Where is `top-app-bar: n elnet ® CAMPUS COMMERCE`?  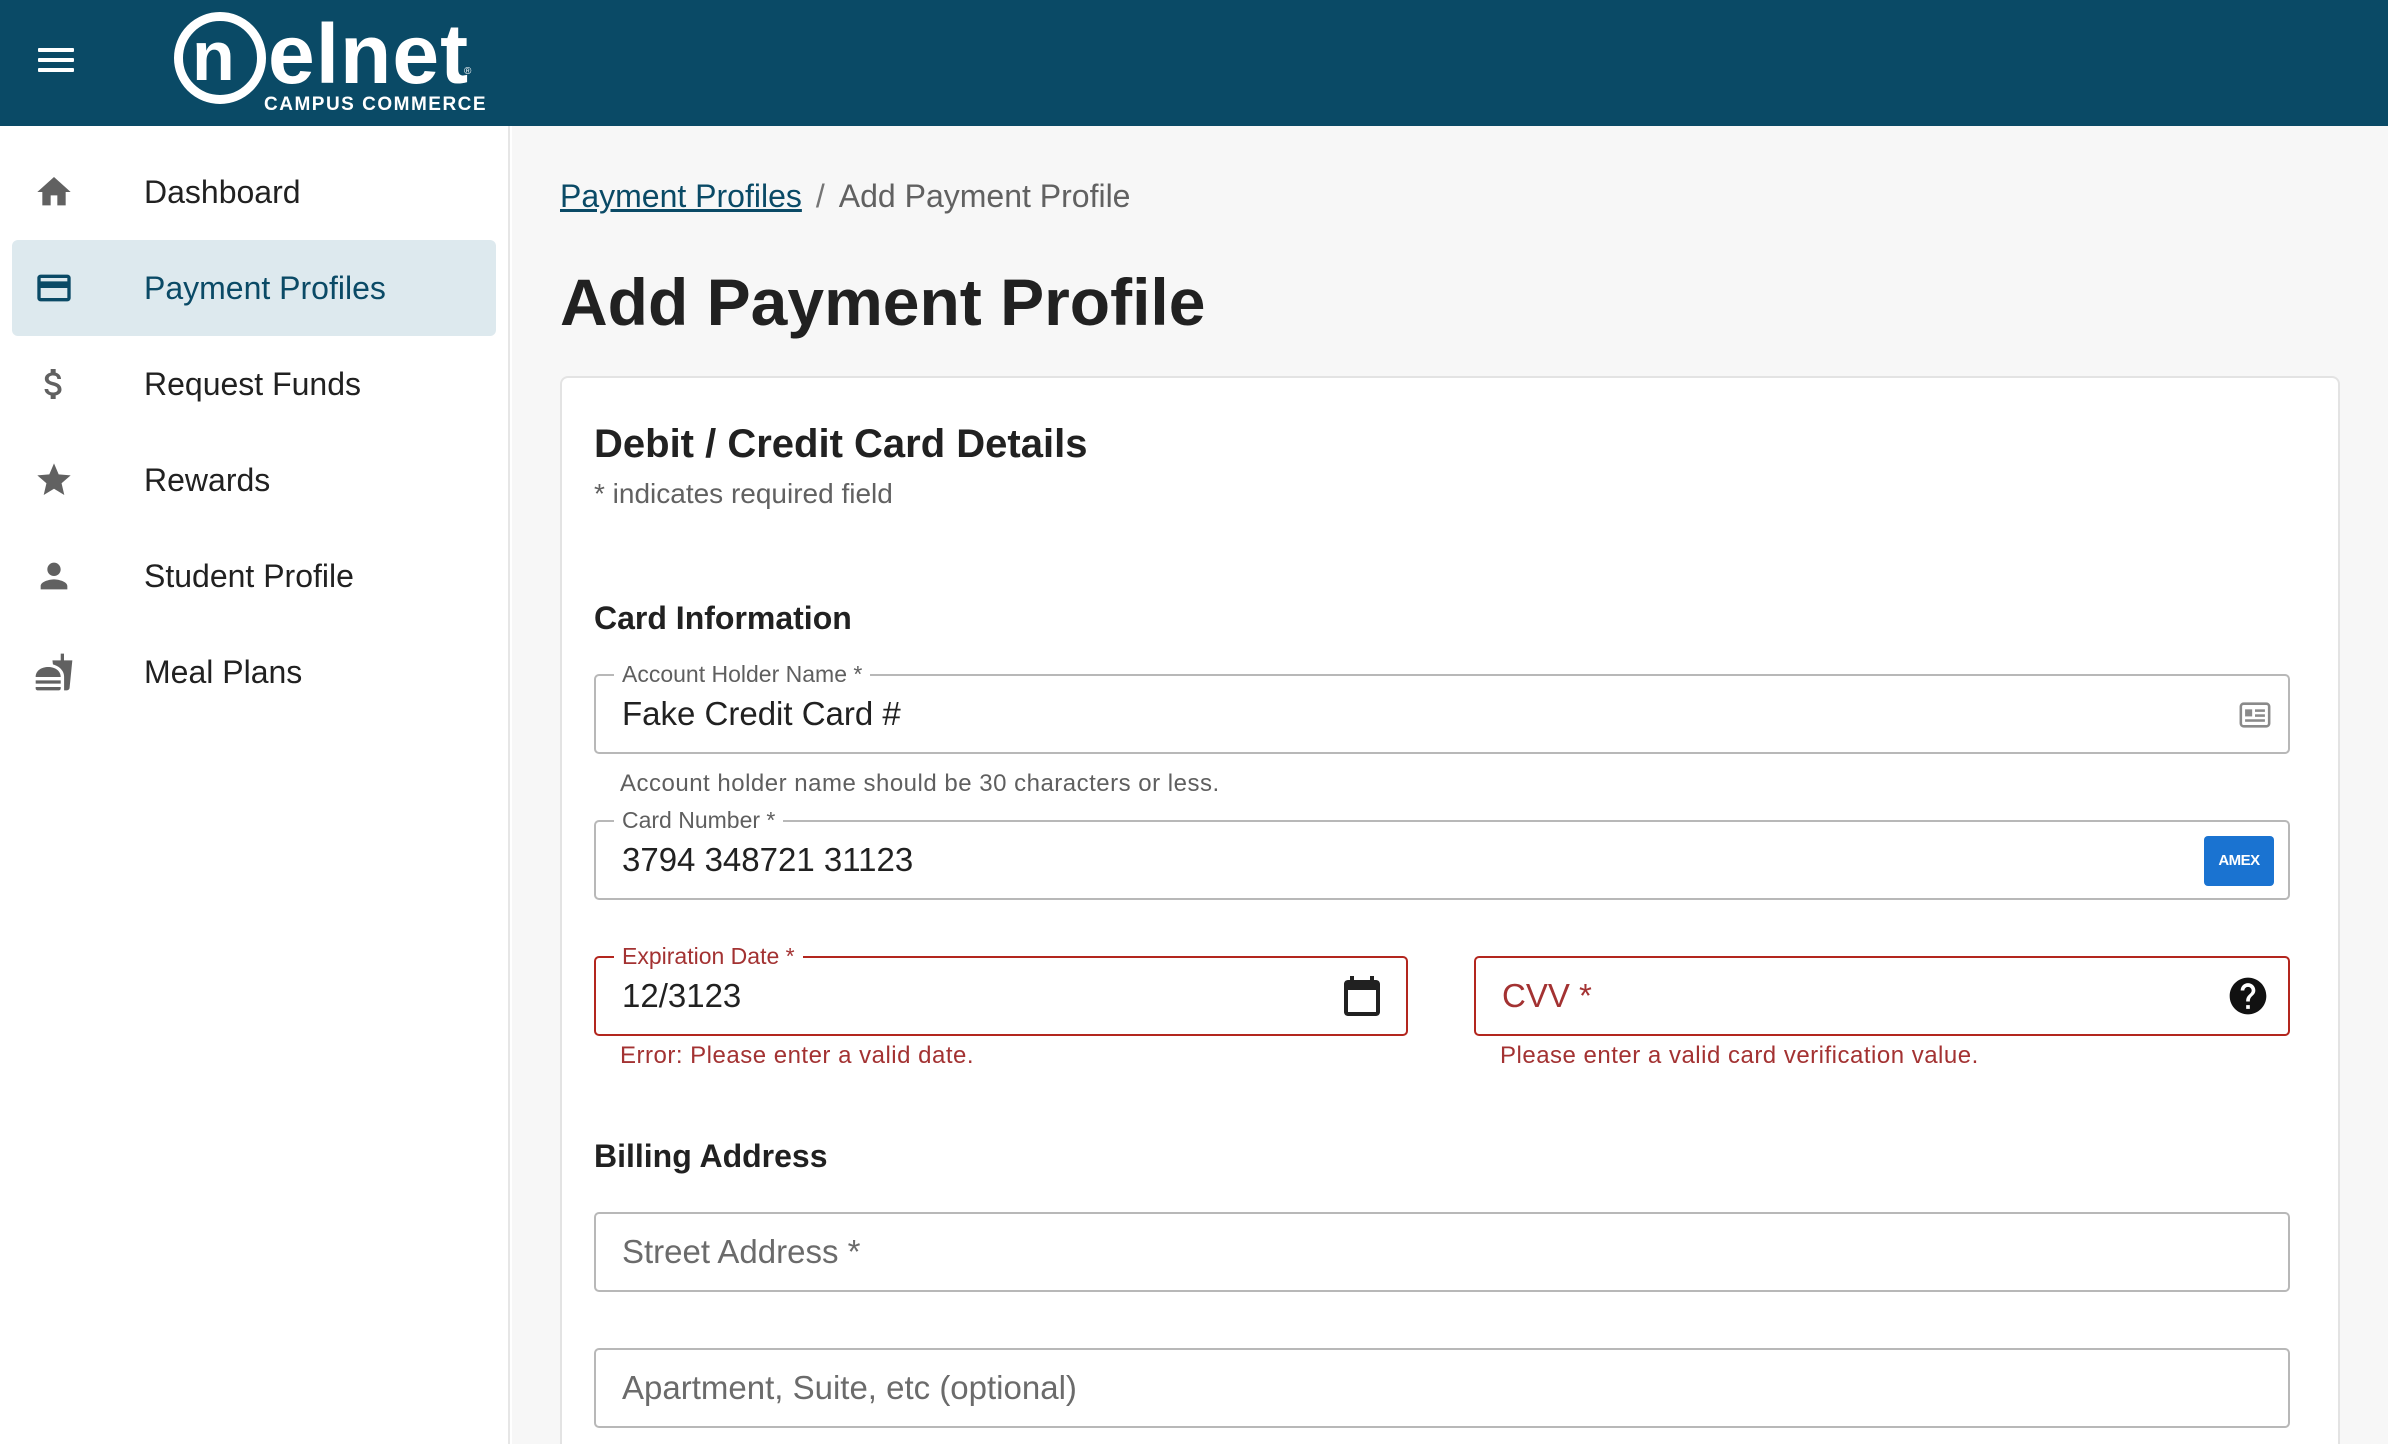 top-app-bar: n elnet ® CAMPUS COMMERCE is located at coordinates (1194, 63).